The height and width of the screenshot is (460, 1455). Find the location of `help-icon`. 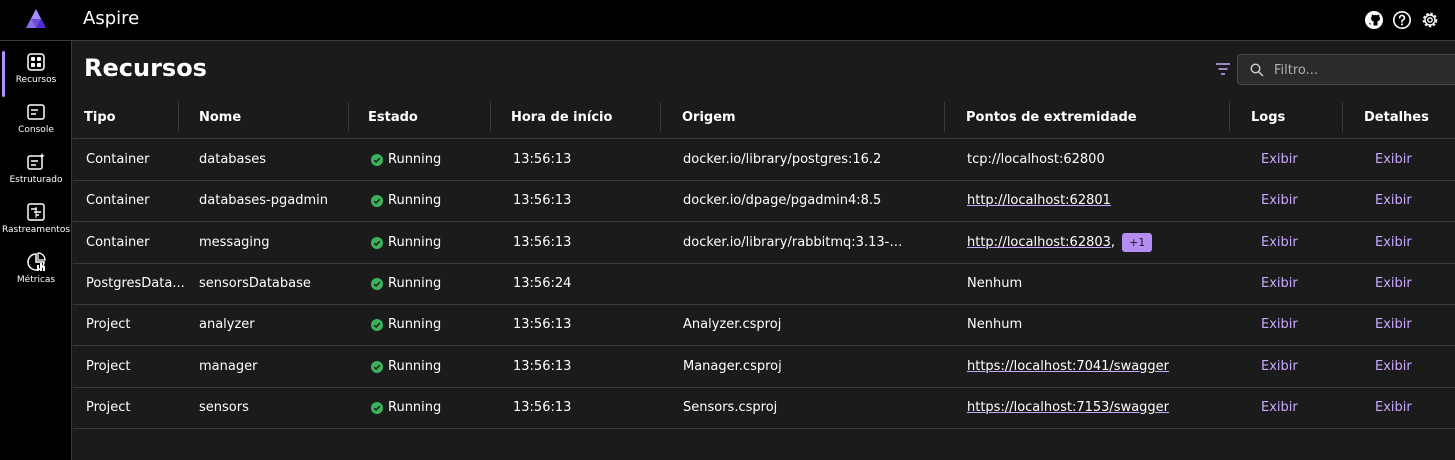

help-icon is located at coordinates (1402, 20).